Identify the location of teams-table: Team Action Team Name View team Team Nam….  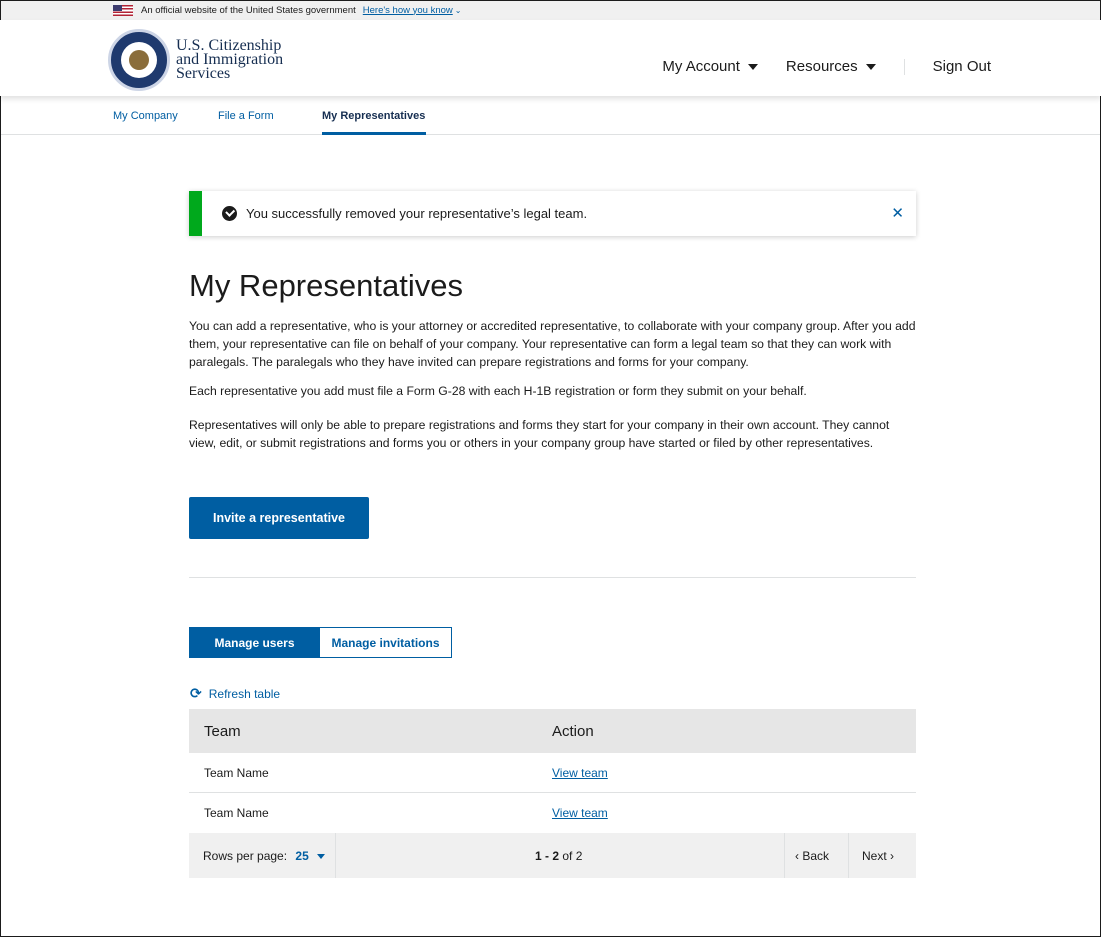
(552, 771).